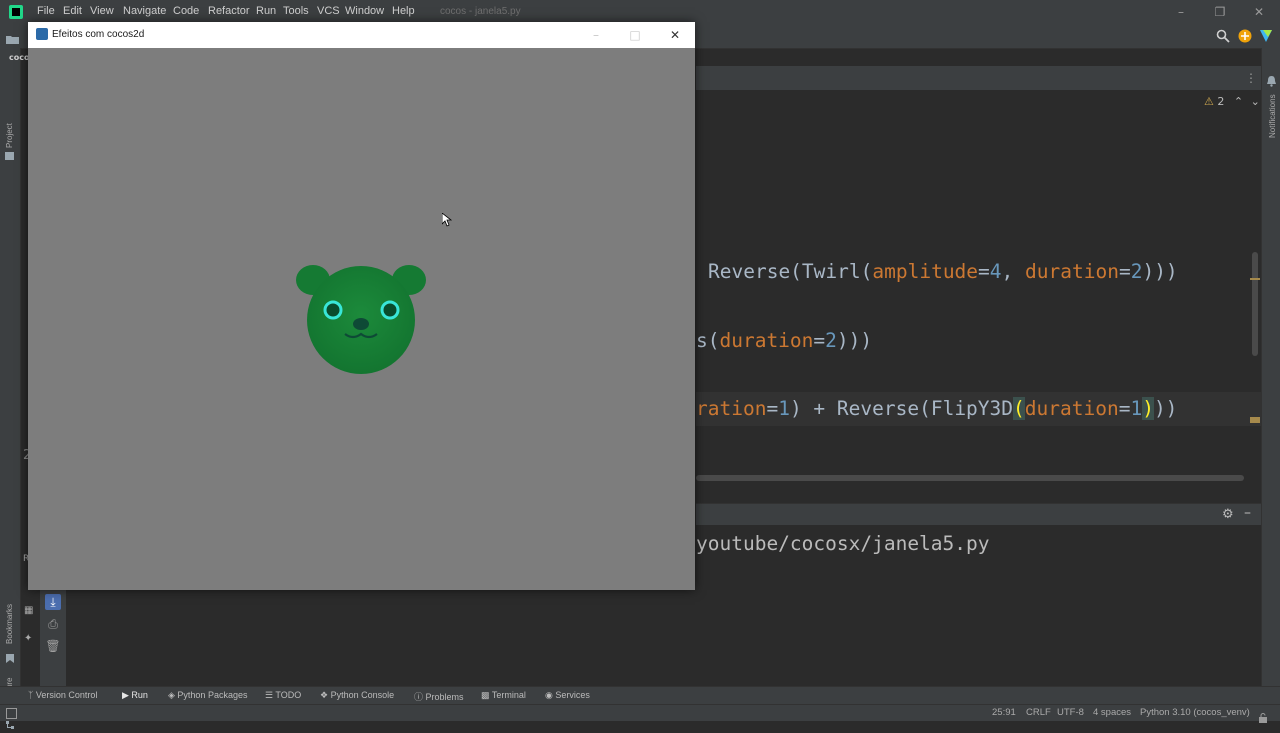 This screenshot has width=1280, height=733. I want to click on tool-version-control: ᛉ Version Control, so click(62, 695).